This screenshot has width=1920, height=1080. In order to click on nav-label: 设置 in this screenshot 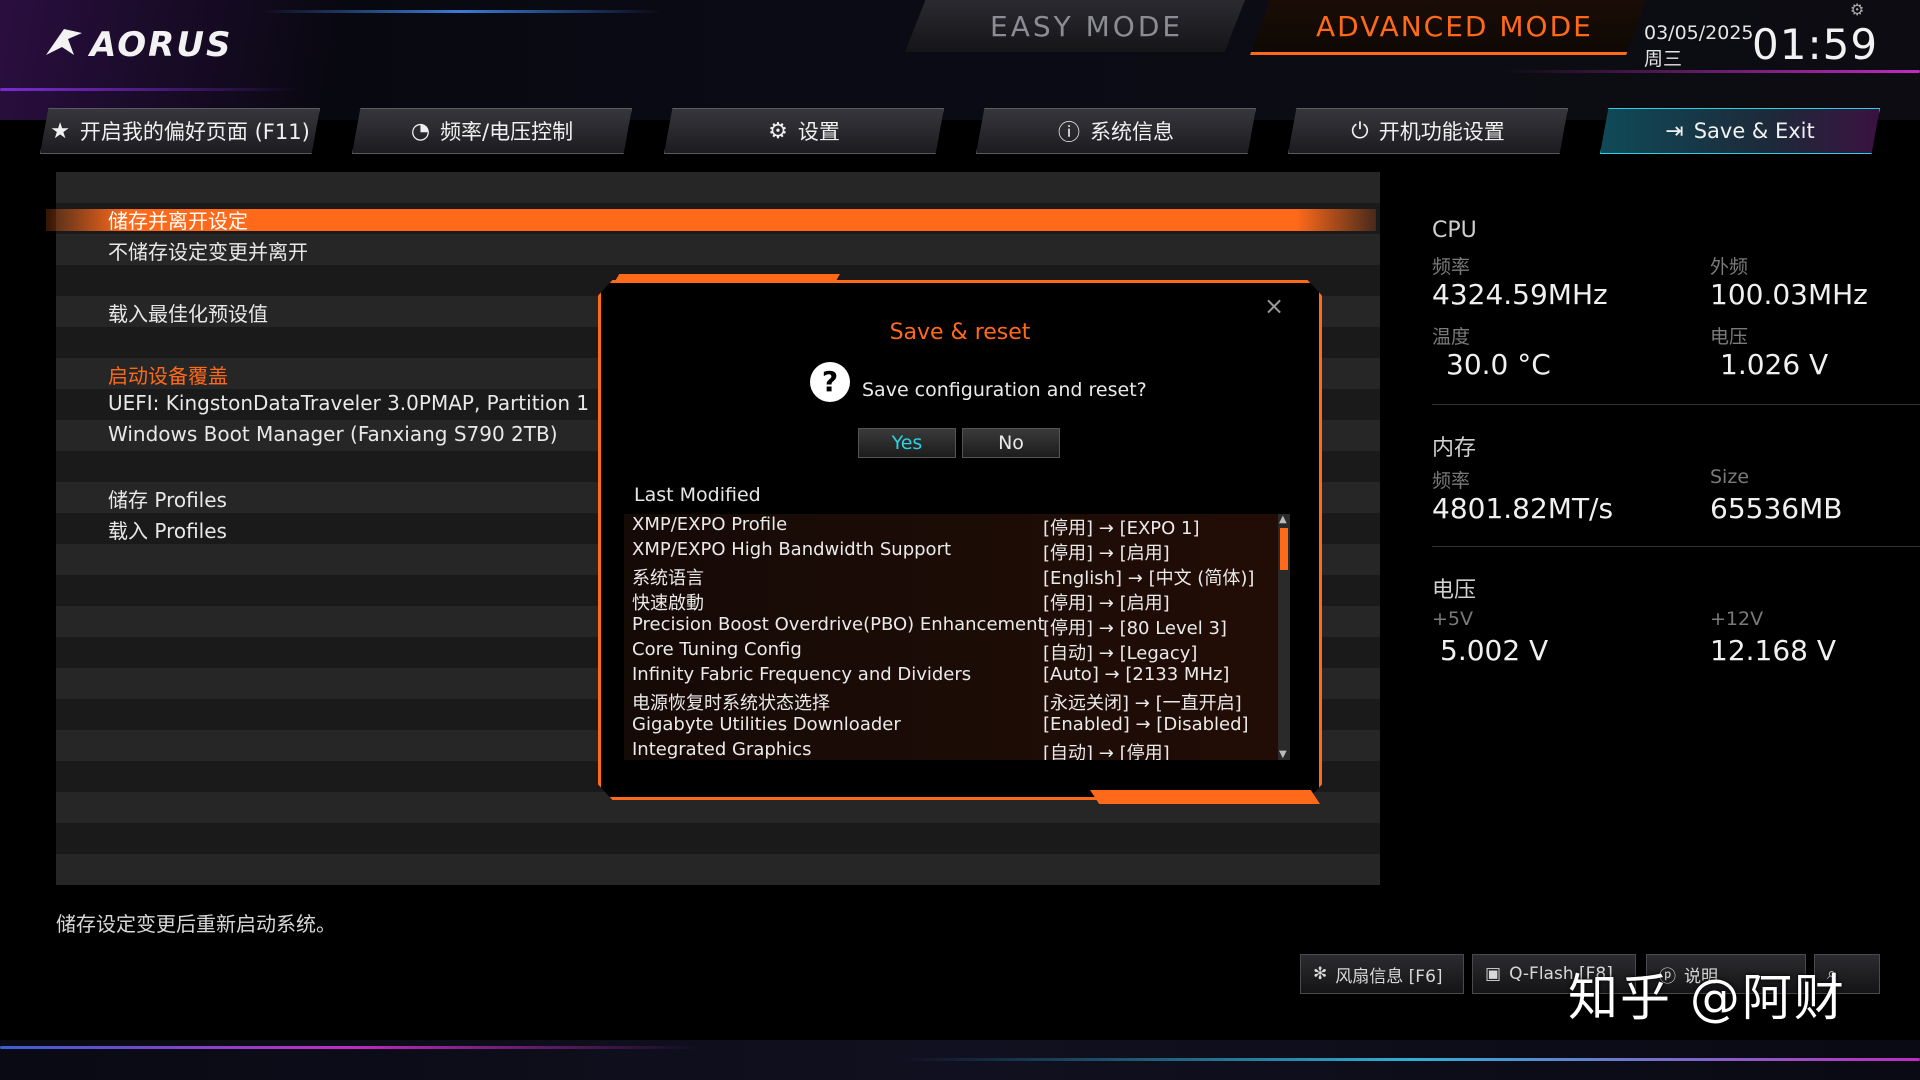, I will do `click(818, 132)`.